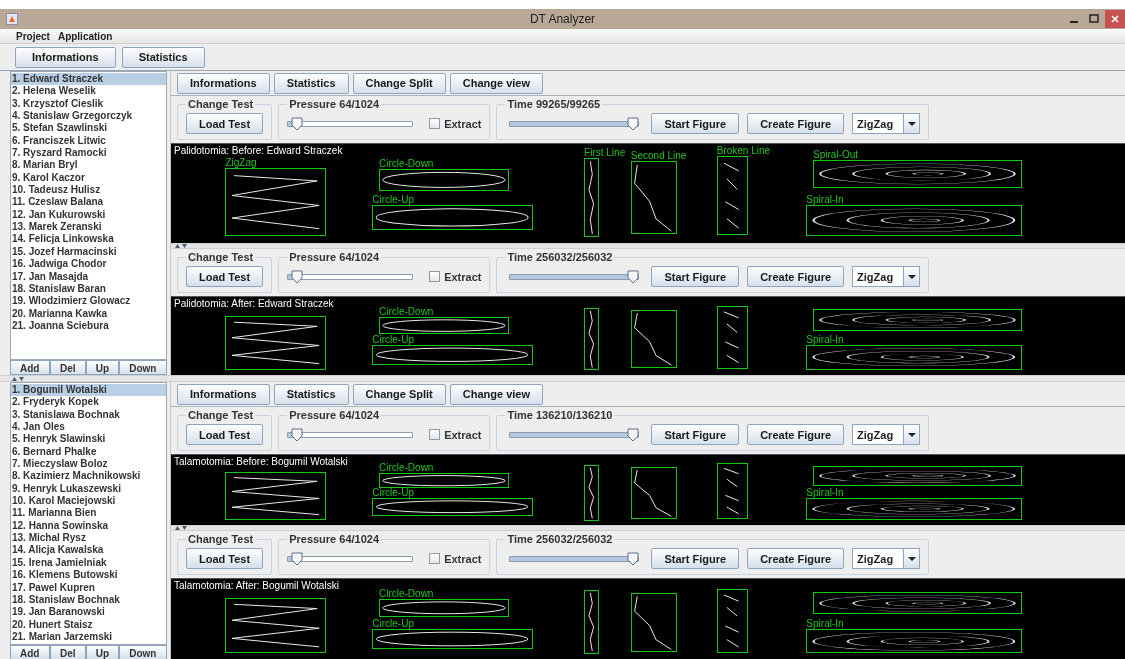 Image resolution: width=1125 pixels, height=659 pixels. What do you see at coordinates (88, 563) in the screenshot?
I see `patient-item: 15. Irena Jamielniak` at bounding box center [88, 563].